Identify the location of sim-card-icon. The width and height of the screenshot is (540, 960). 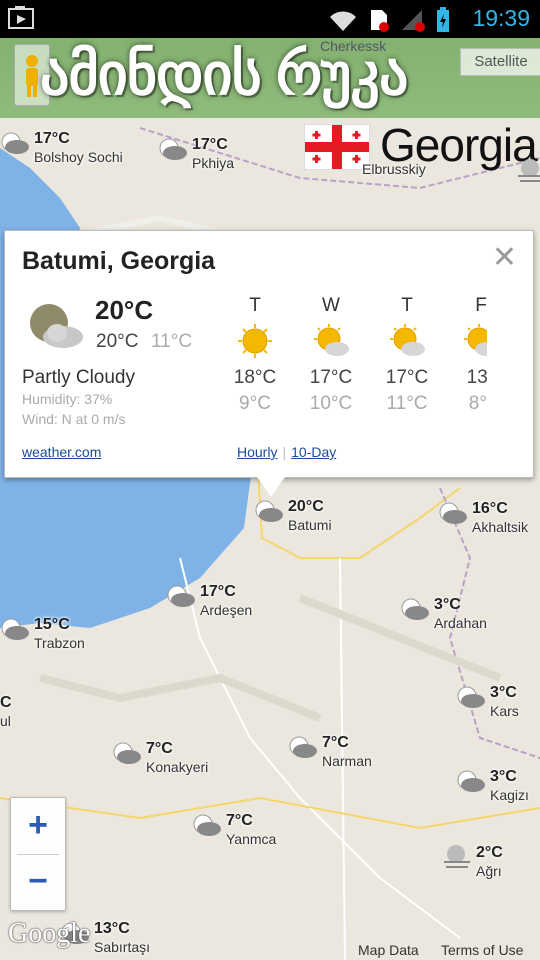
(379, 22).